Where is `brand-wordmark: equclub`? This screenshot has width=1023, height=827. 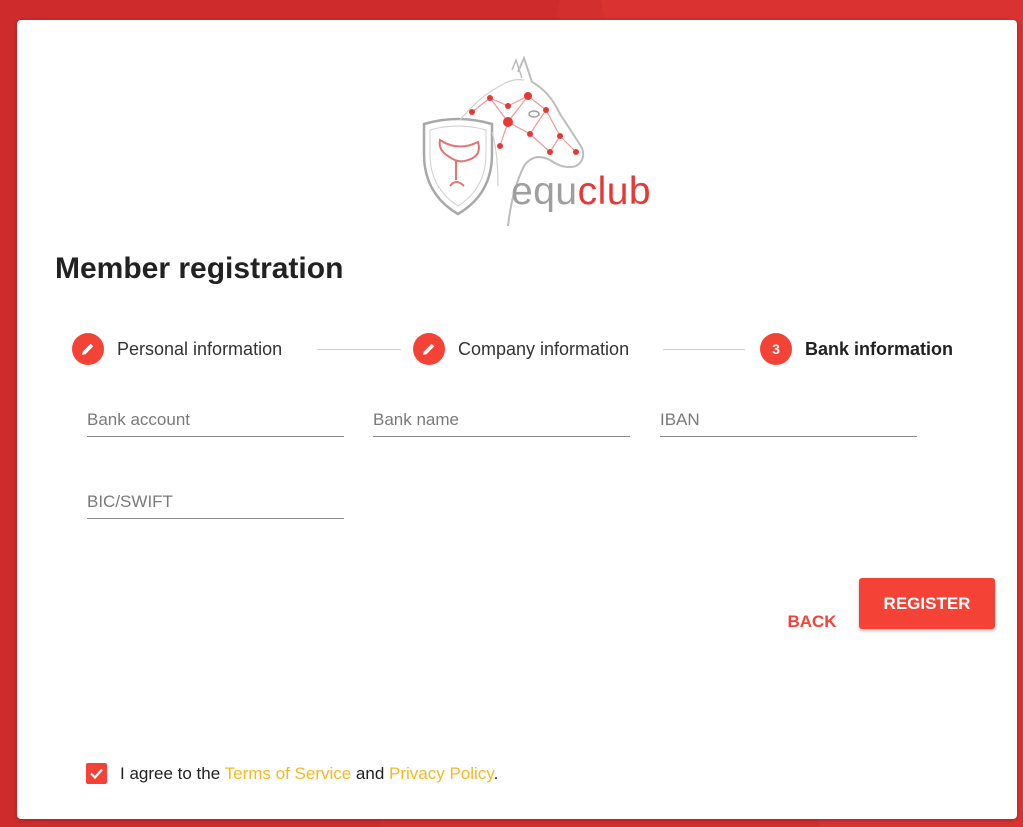
brand-wordmark: equclub is located at coordinates (581, 192).